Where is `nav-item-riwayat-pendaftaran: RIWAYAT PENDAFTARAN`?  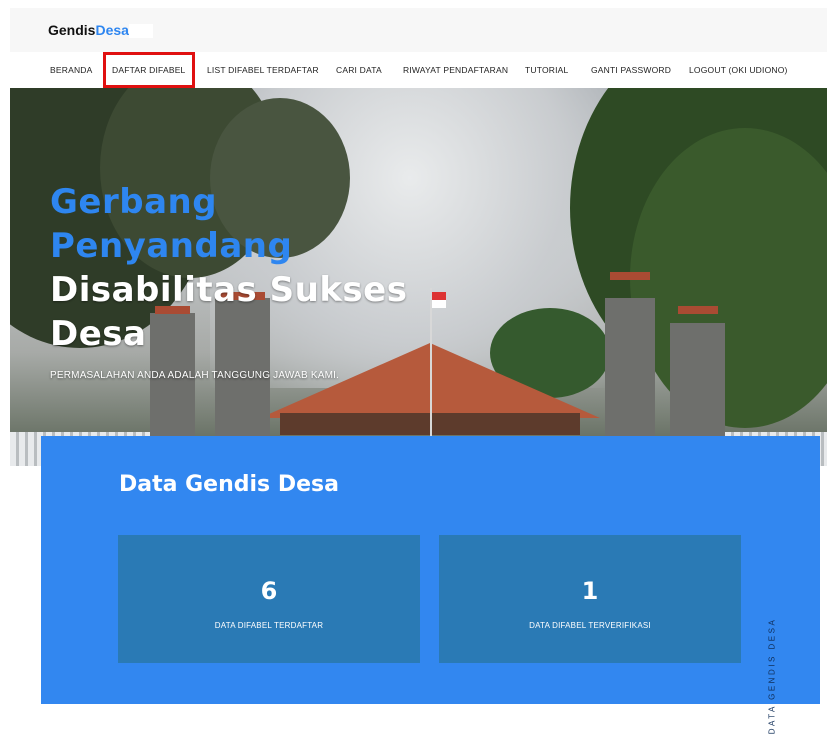
nav-item-riwayat-pendaftaran: RIWAYAT PENDAFTARAN is located at coordinates (455, 70).